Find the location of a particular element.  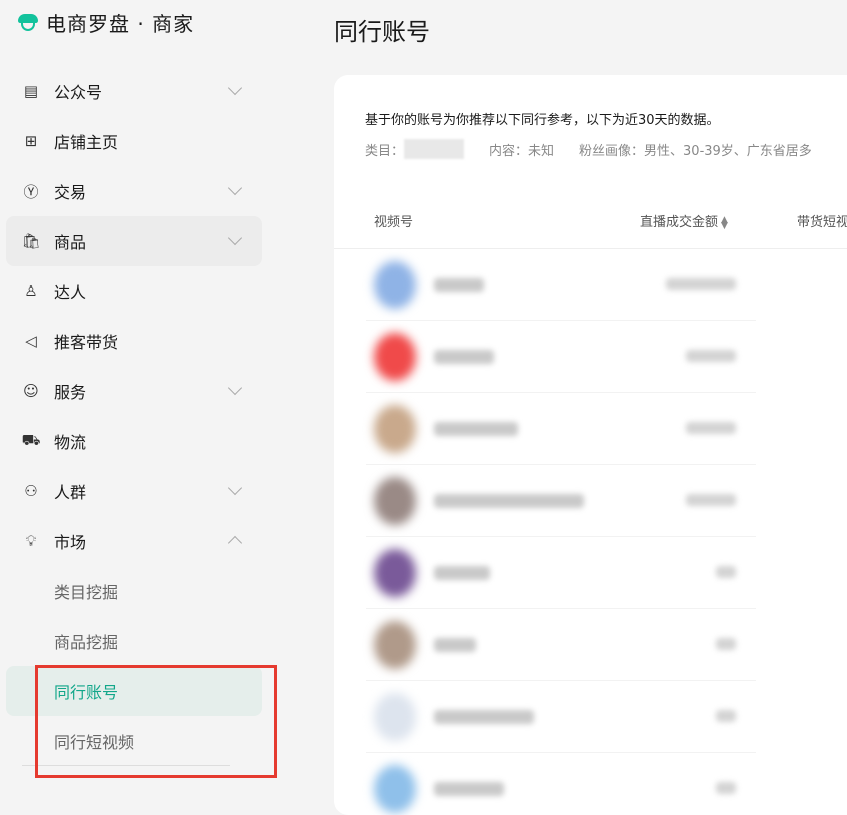

fans-profile: 粉丝画像：男性、30-39岁、广东省居多 is located at coordinates (695, 151).